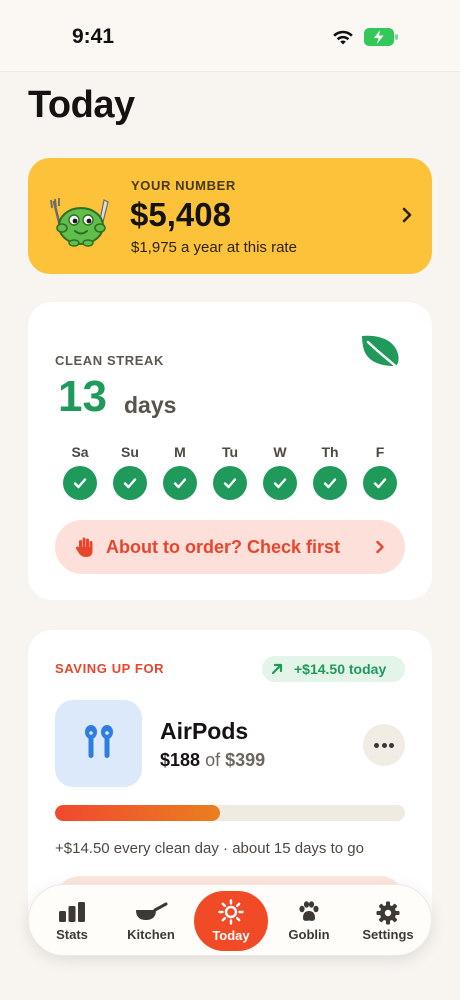 The image size is (460, 1000). Describe the element at coordinates (183, 185) in the screenshot. I see `your-number-label: YOUR NUMBER` at that location.